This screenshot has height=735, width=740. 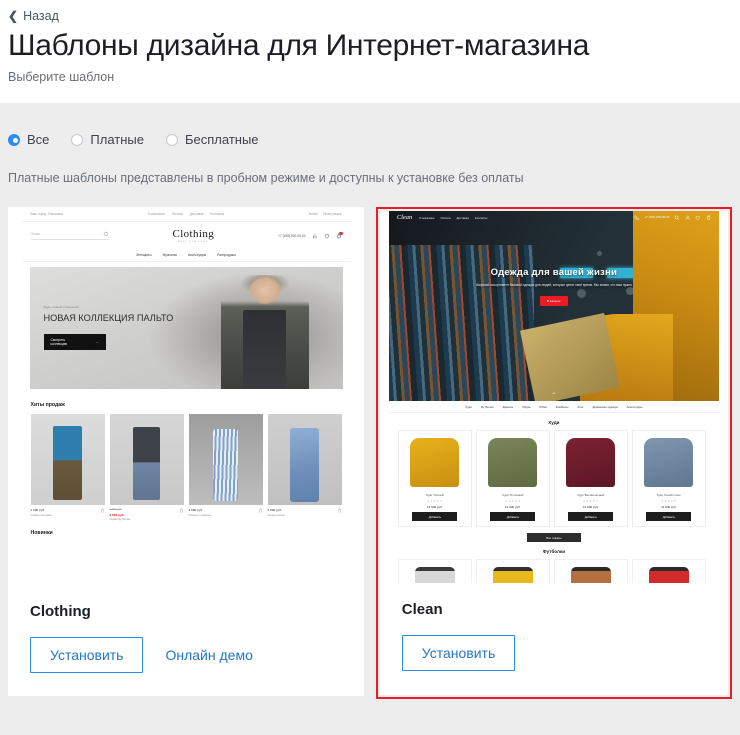 What do you see at coordinates (193, 242) in the screenshot?
I see `preview-logo-sub: BEST FOR LOOK` at bounding box center [193, 242].